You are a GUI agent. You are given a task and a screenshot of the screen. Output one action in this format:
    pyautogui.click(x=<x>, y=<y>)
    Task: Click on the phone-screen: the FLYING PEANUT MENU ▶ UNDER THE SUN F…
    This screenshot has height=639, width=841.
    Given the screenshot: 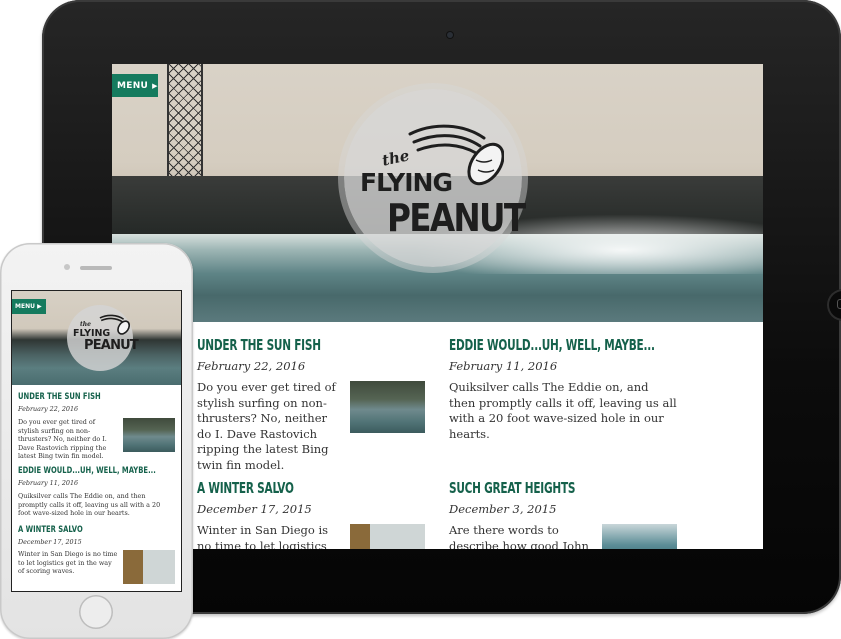 What is the action you would take?
    pyautogui.click(x=96, y=441)
    